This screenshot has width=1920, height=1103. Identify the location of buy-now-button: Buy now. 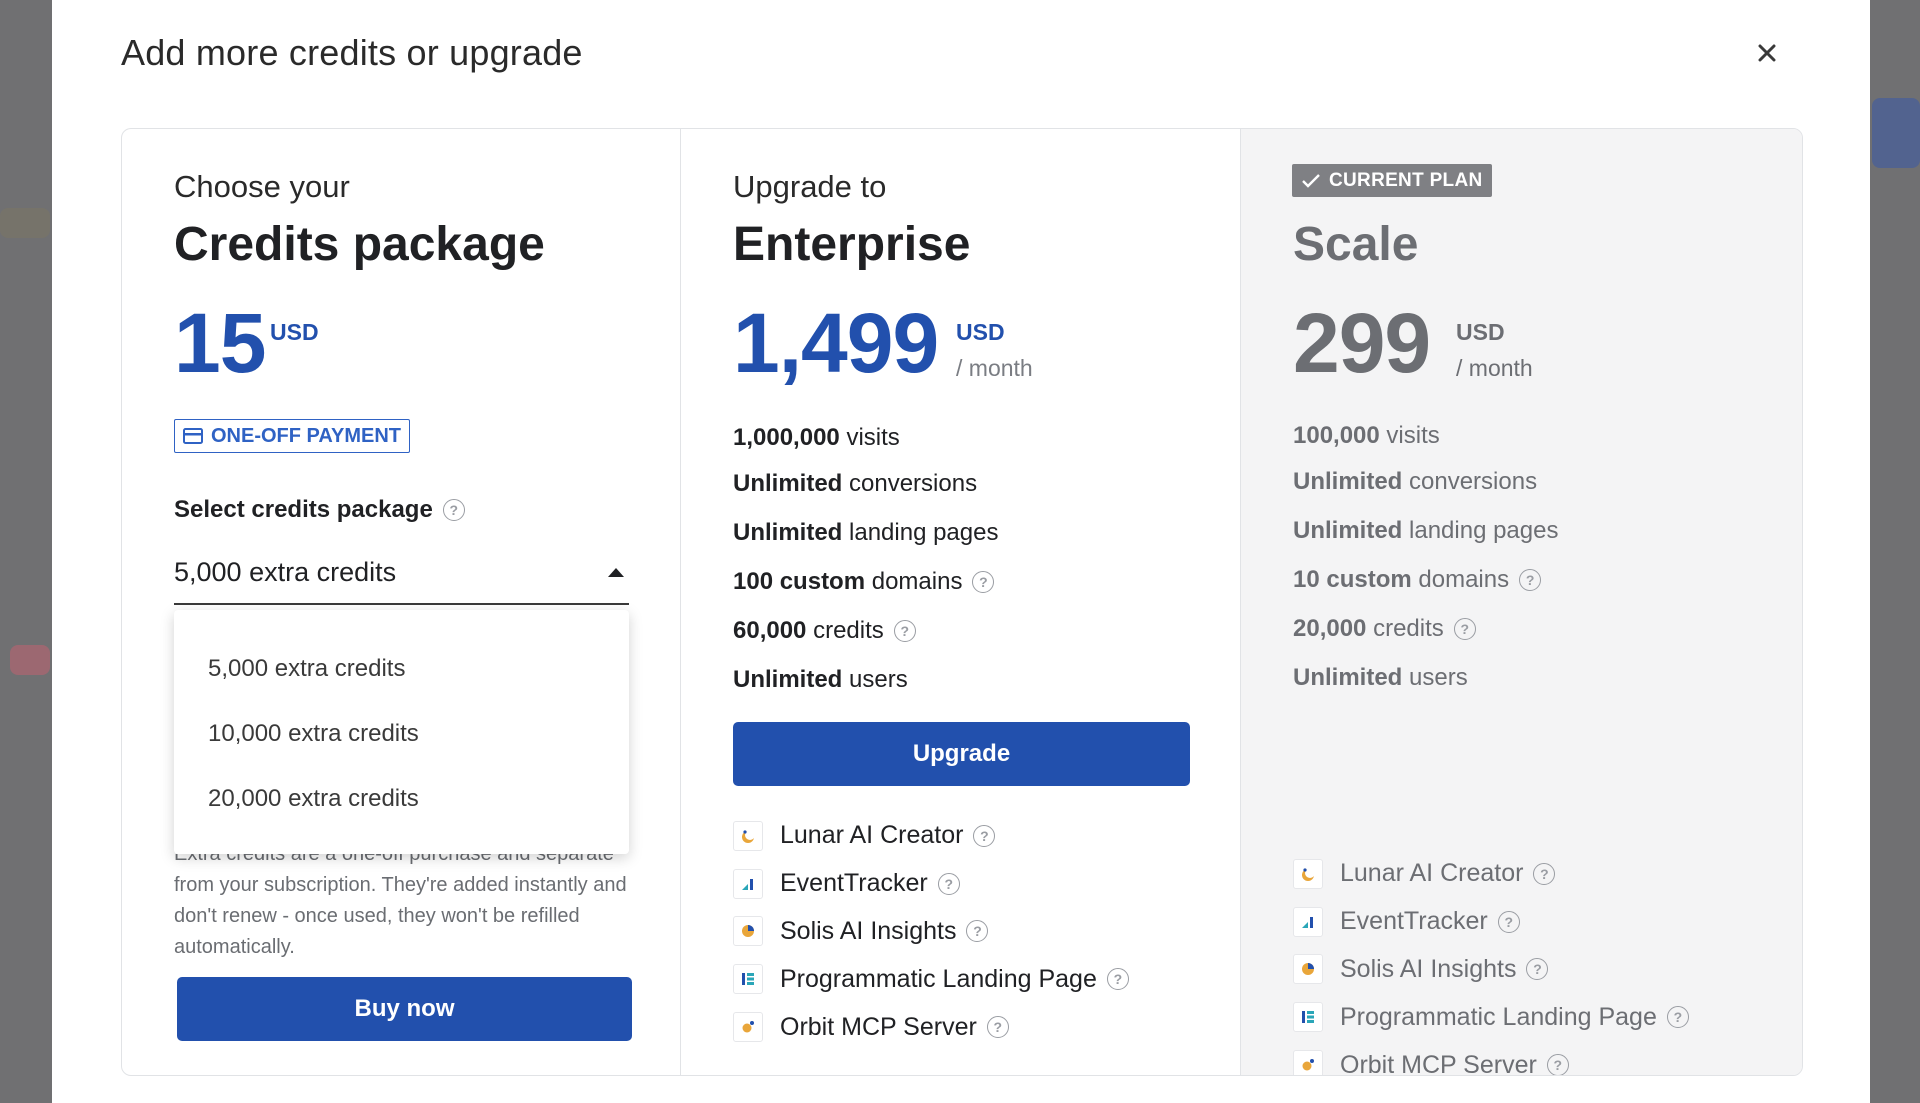
(404, 1009).